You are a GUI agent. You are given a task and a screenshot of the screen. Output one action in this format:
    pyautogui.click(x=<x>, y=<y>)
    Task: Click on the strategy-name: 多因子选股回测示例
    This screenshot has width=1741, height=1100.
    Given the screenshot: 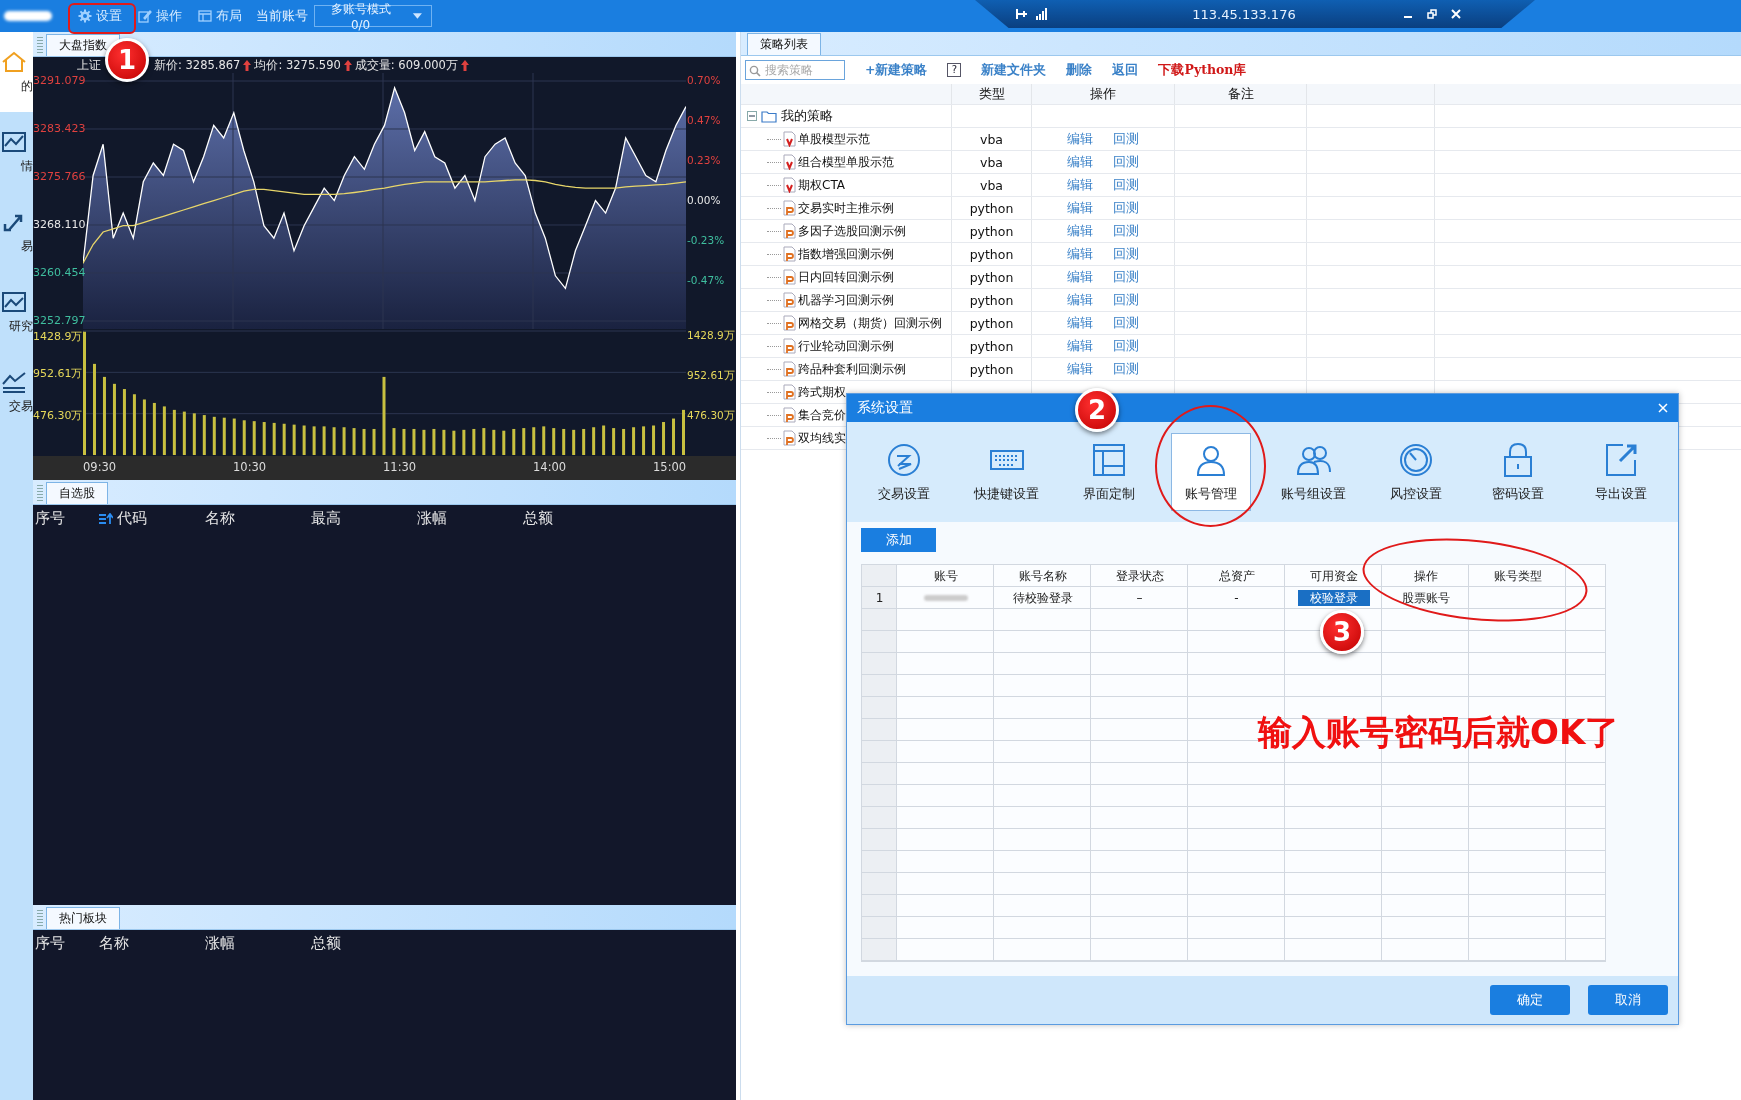 What is the action you would take?
    pyautogui.click(x=852, y=231)
    